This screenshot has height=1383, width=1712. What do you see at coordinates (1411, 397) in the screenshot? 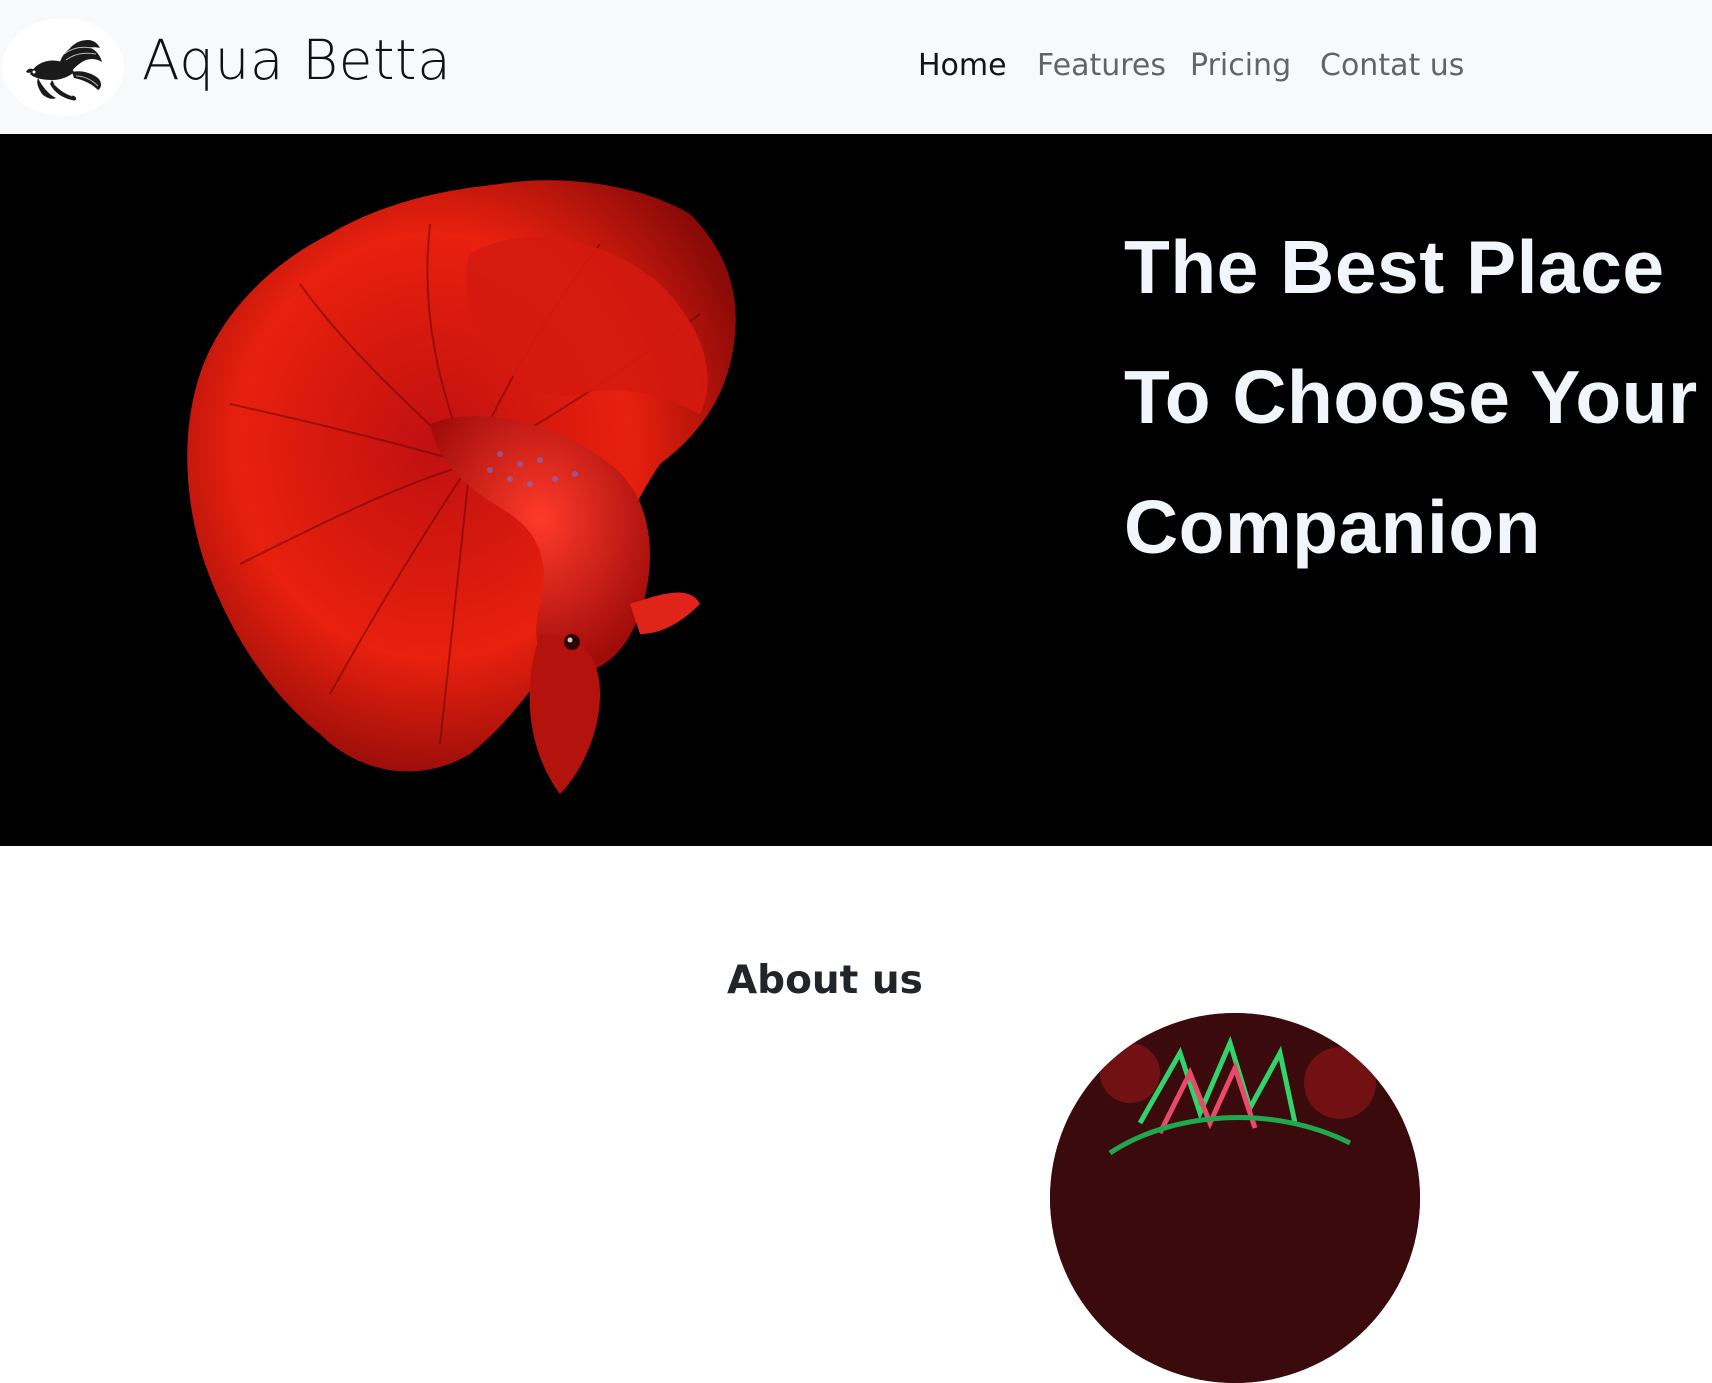
I see `hero-headline-line-2: To Choose Your` at bounding box center [1411, 397].